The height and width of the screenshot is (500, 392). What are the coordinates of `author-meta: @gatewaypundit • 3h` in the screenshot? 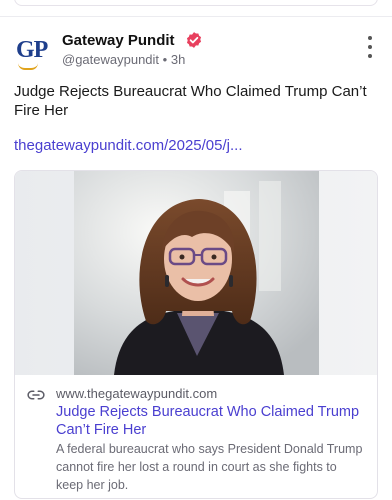 It's located at (123, 59).